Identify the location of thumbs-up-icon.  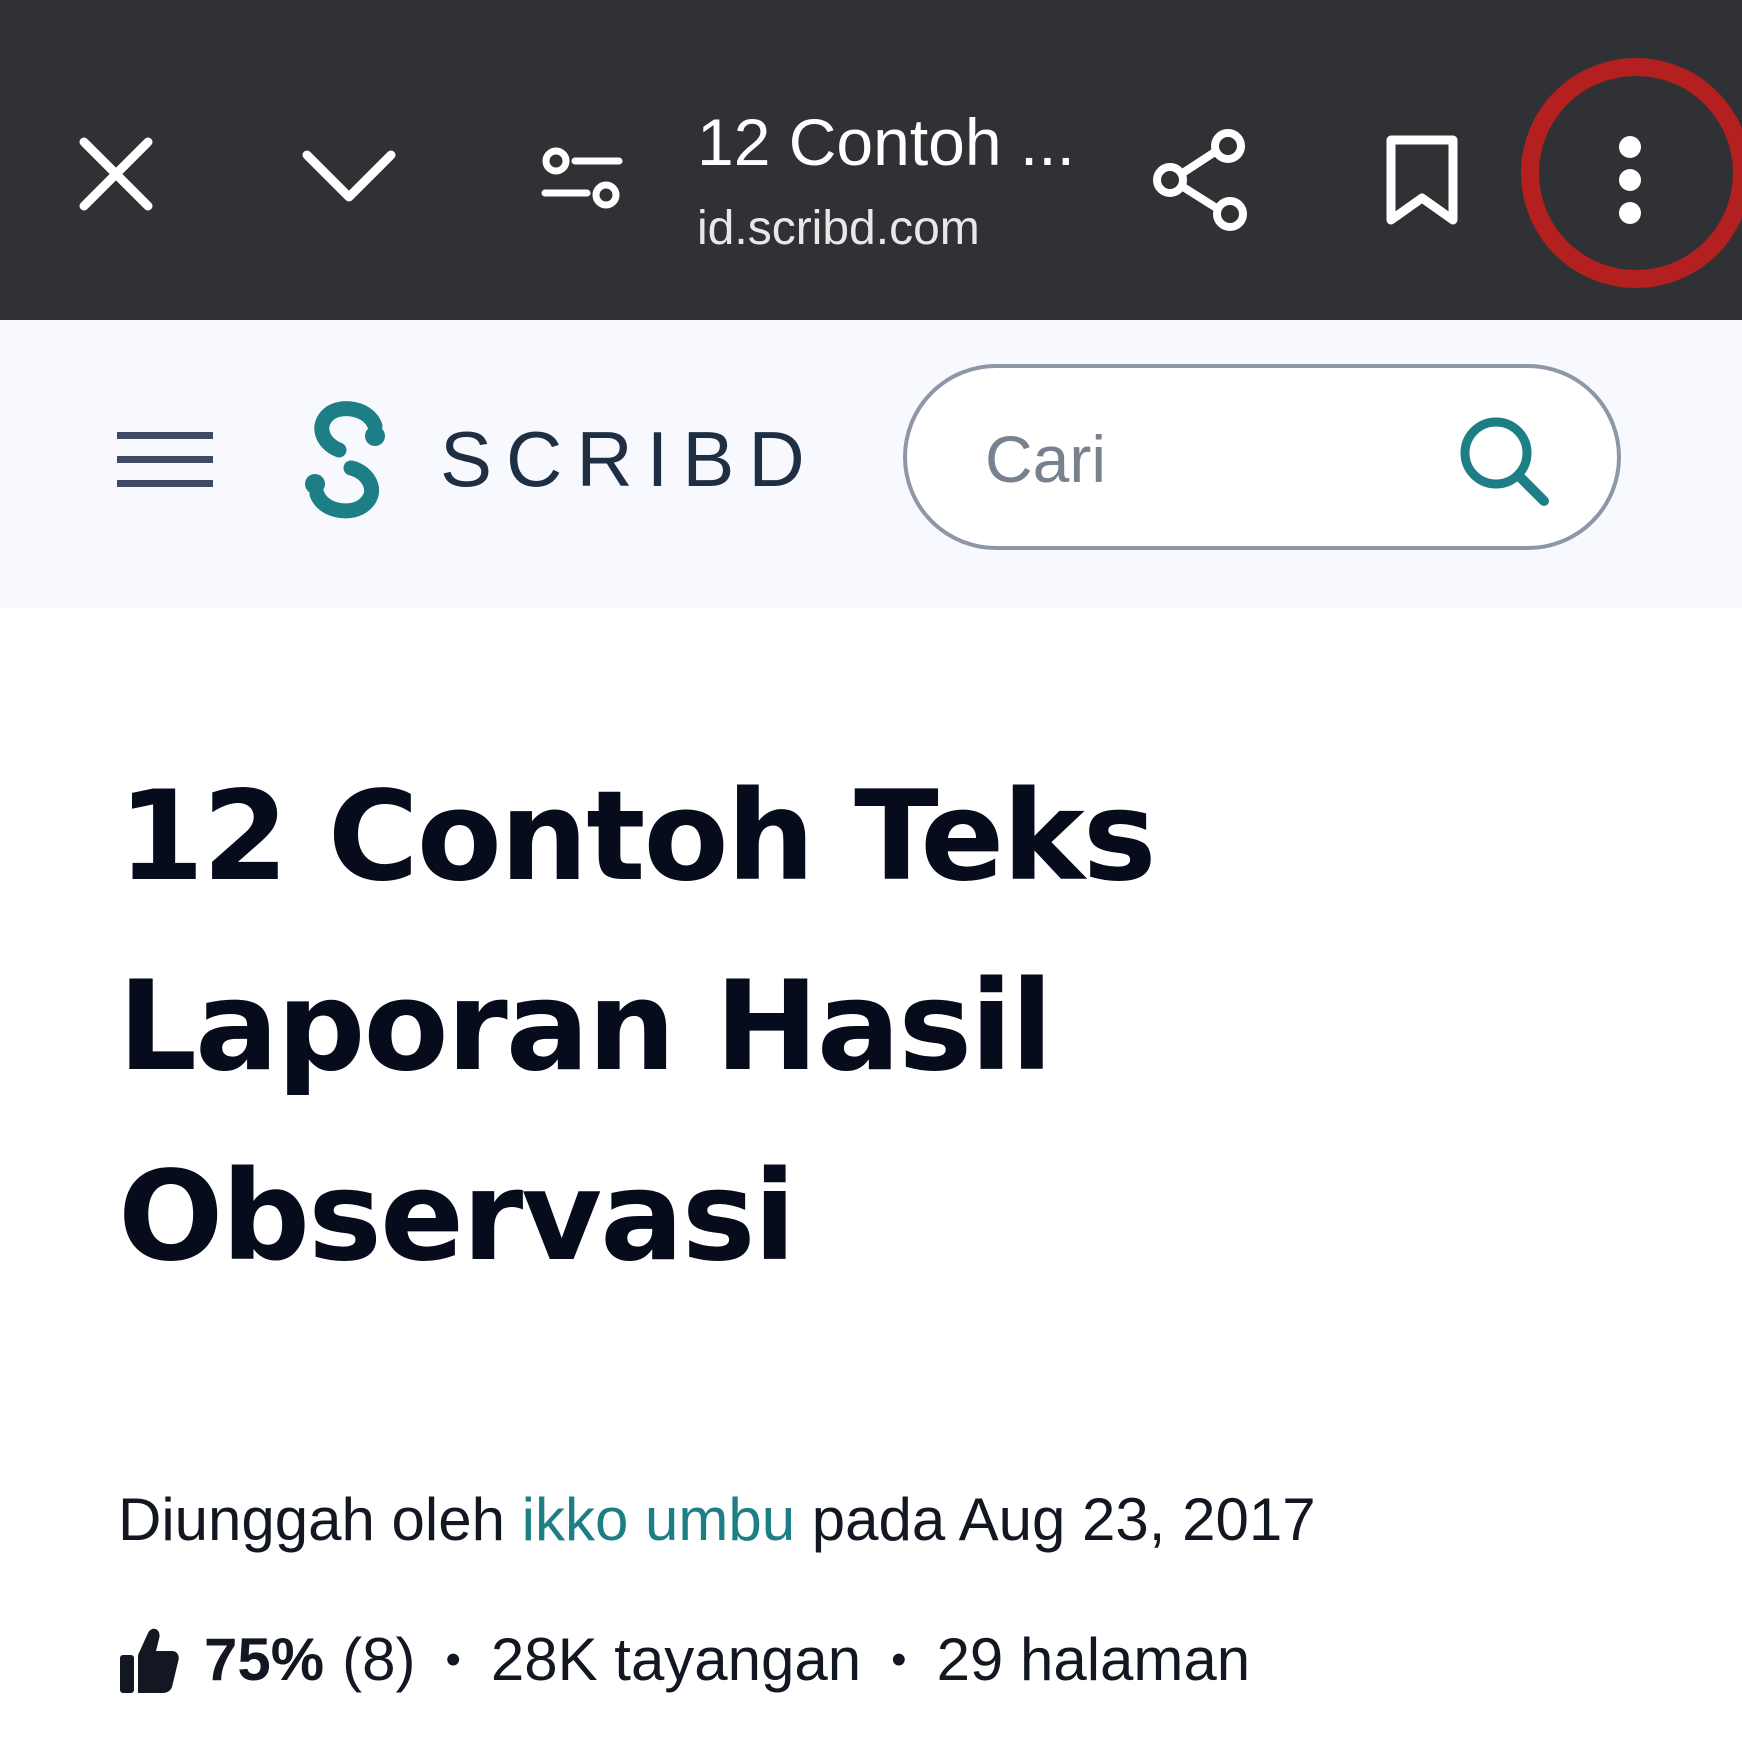
(149, 1660).